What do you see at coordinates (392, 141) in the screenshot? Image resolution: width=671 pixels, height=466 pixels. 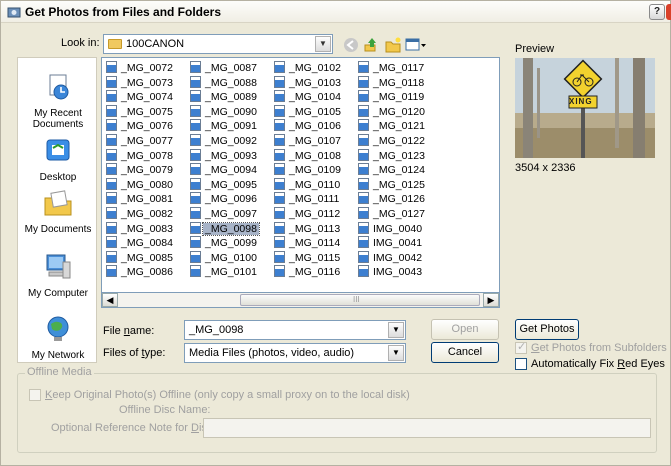 I see `file-item: _MG_0122` at bounding box center [392, 141].